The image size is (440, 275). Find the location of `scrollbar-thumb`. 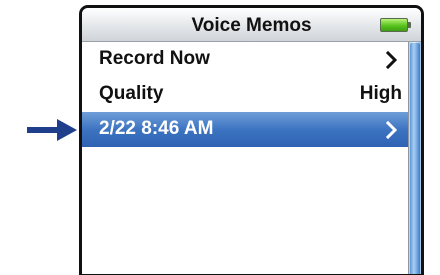

scrollbar-thumb is located at coordinates (415, 158).